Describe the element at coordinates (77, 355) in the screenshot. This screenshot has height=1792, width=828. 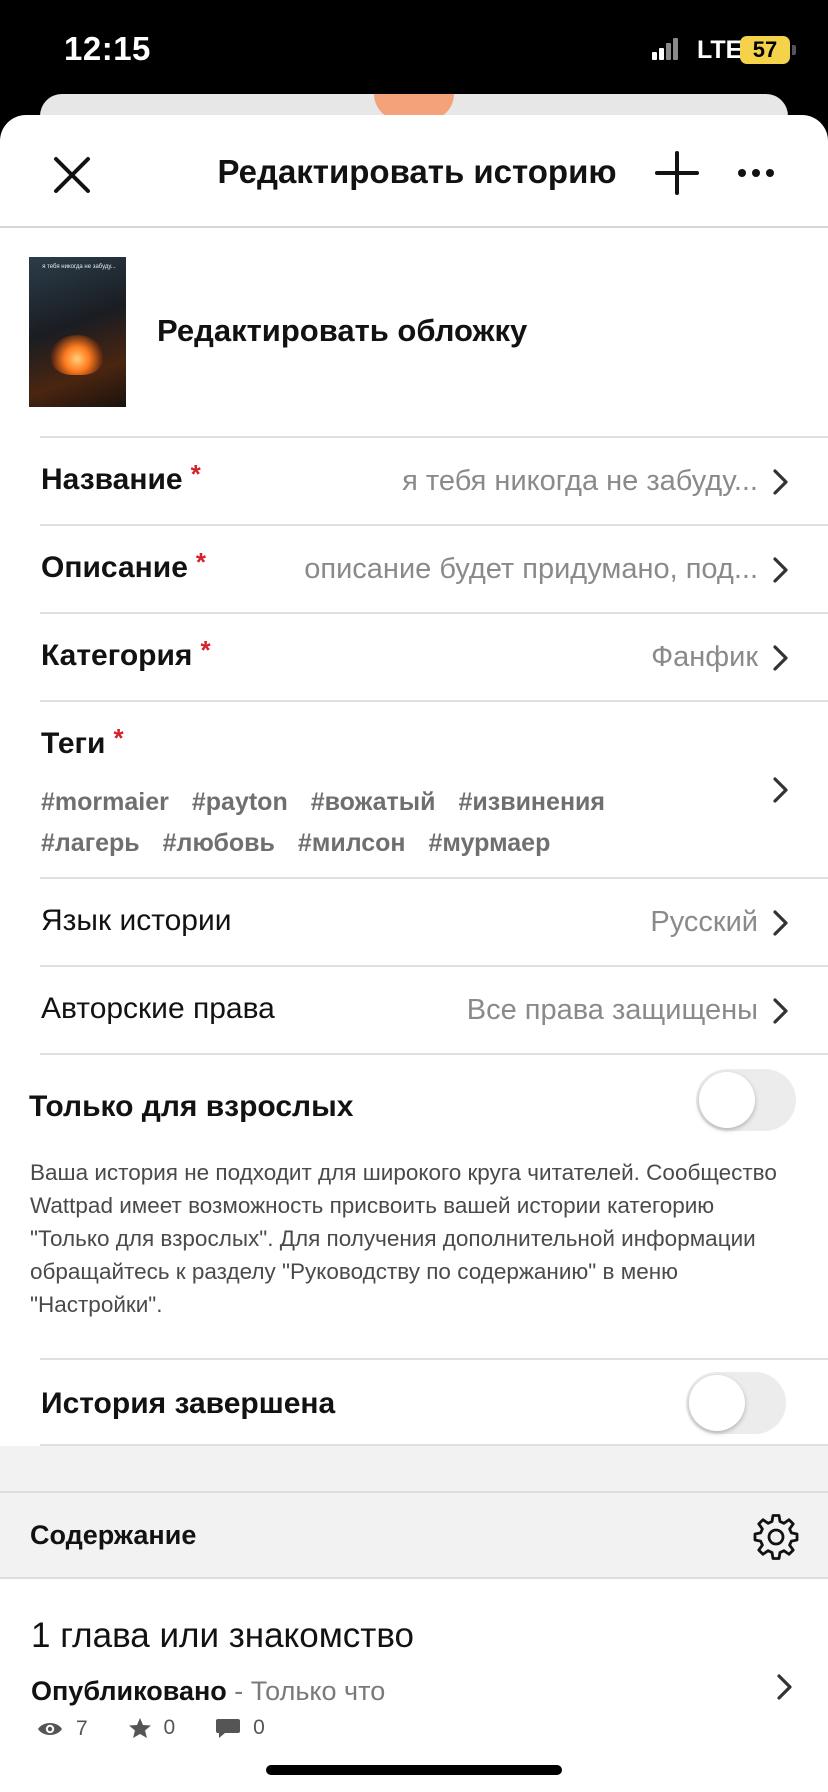
I see `cover-fire-image` at that location.